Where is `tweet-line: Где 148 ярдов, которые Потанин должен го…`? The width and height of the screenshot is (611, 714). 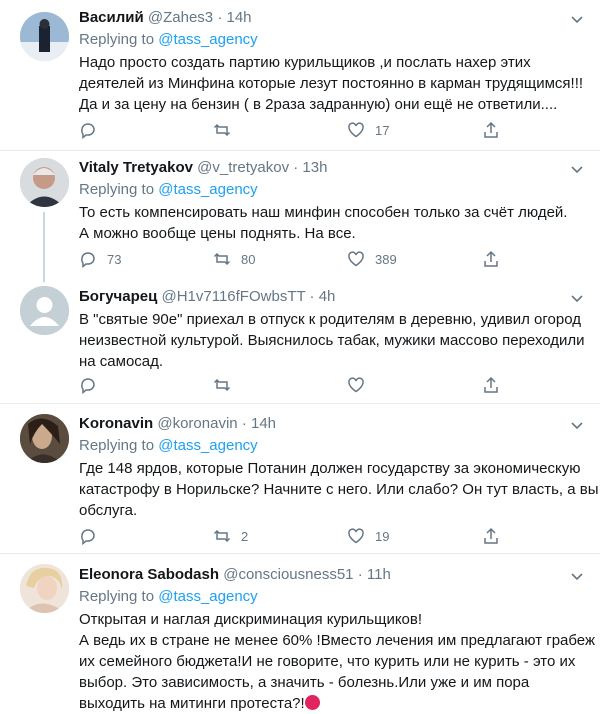
tweet-line: Где 148 ярдов, которые Потанин должен го… is located at coordinates (330, 468).